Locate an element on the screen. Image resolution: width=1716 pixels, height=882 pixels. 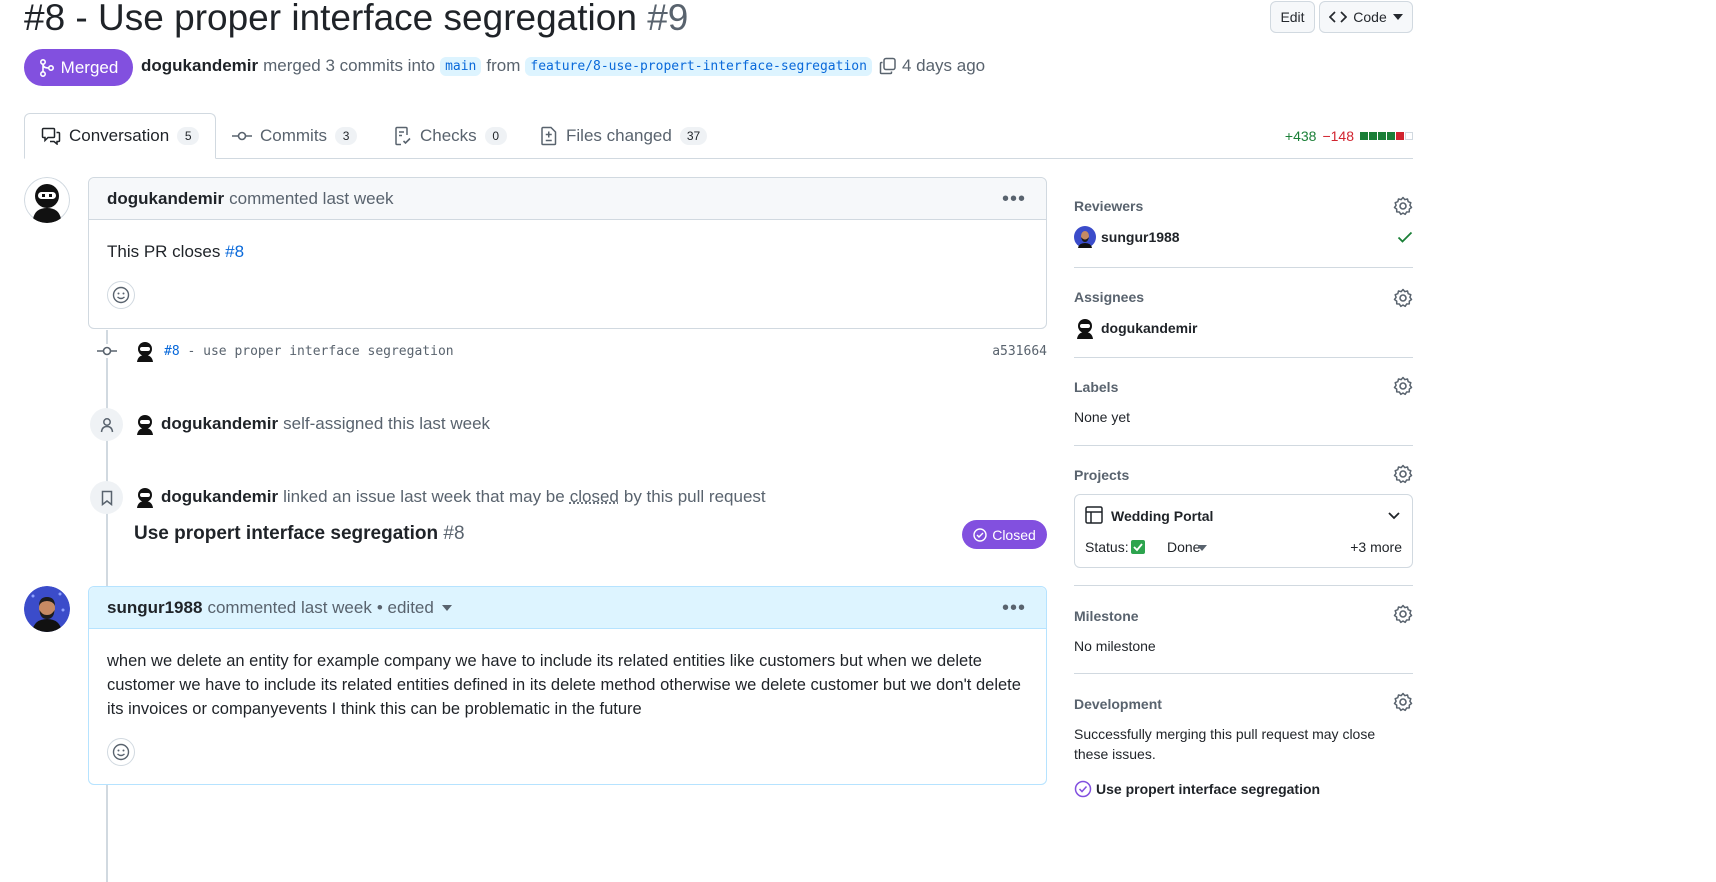
tab-checks-label: Checks is located at coordinates (448, 135).